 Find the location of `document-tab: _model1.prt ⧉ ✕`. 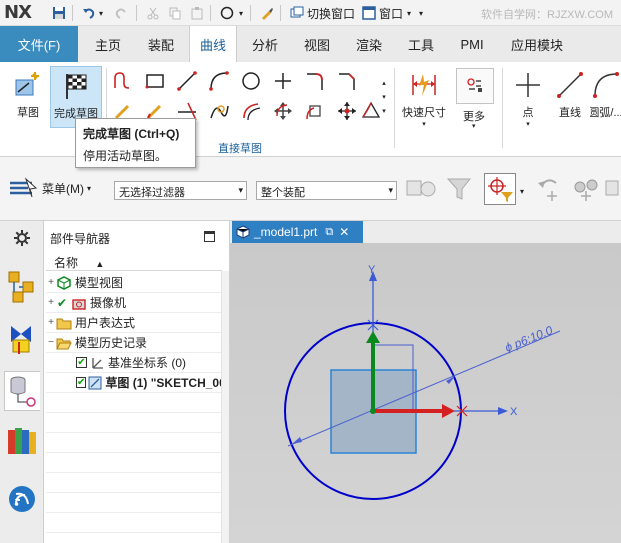

document-tab: _model1.prt ⧉ ✕ is located at coordinates (297, 232).